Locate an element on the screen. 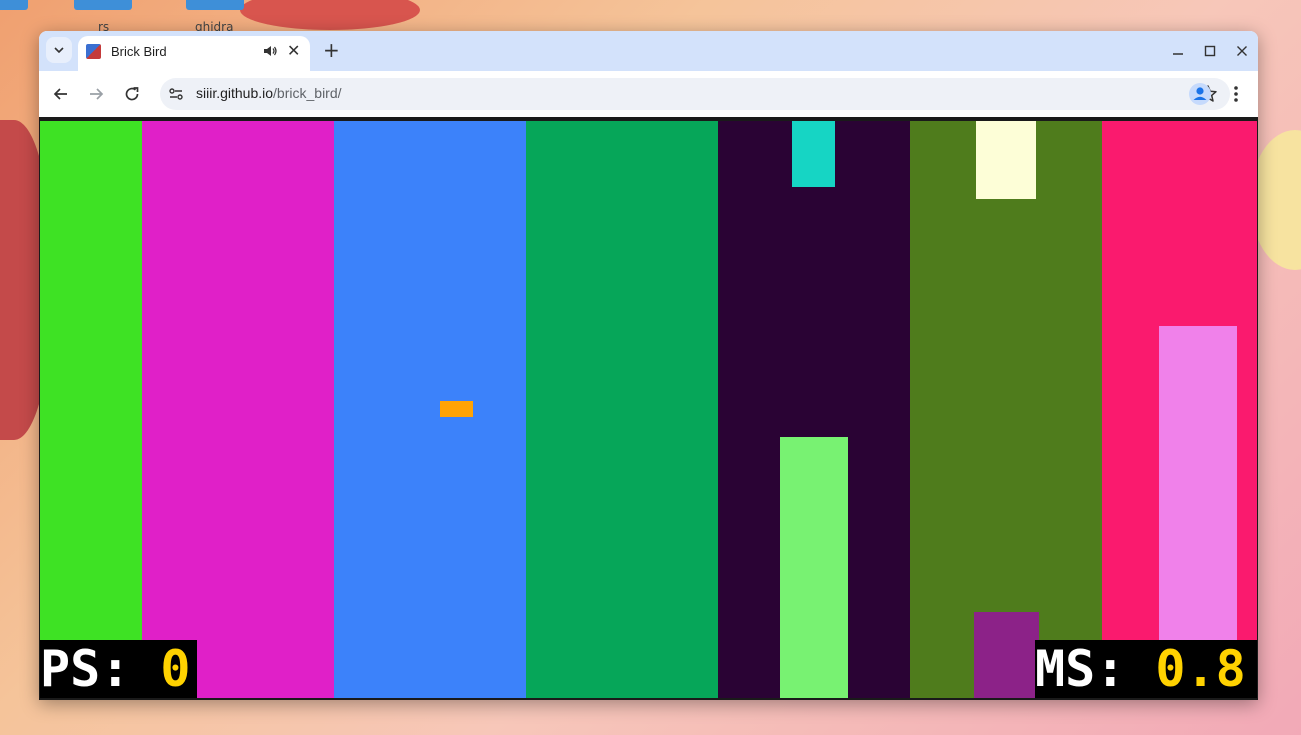 The height and width of the screenshot is (735, 1301). hud-ps-panel: PS: 0 is located at coordinates (118, 669).